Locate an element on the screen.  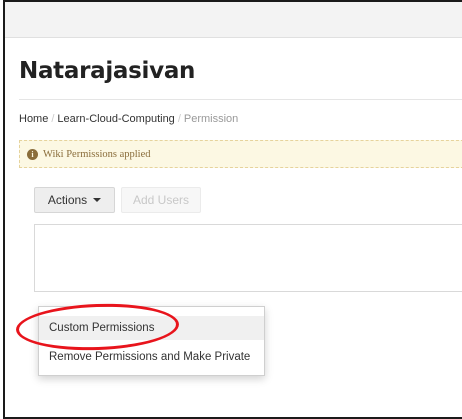
actions-dropdown-button: Actions is located at coordinates (74, 200).